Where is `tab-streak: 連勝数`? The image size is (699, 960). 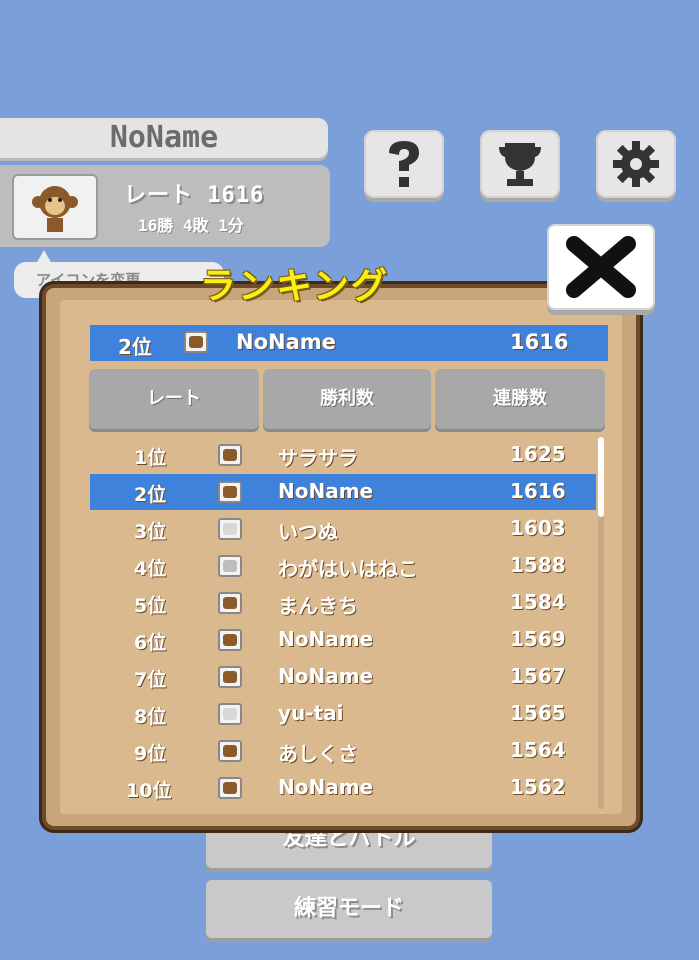 tab-streak: 連勝数 is located at coordinates (520, 399).